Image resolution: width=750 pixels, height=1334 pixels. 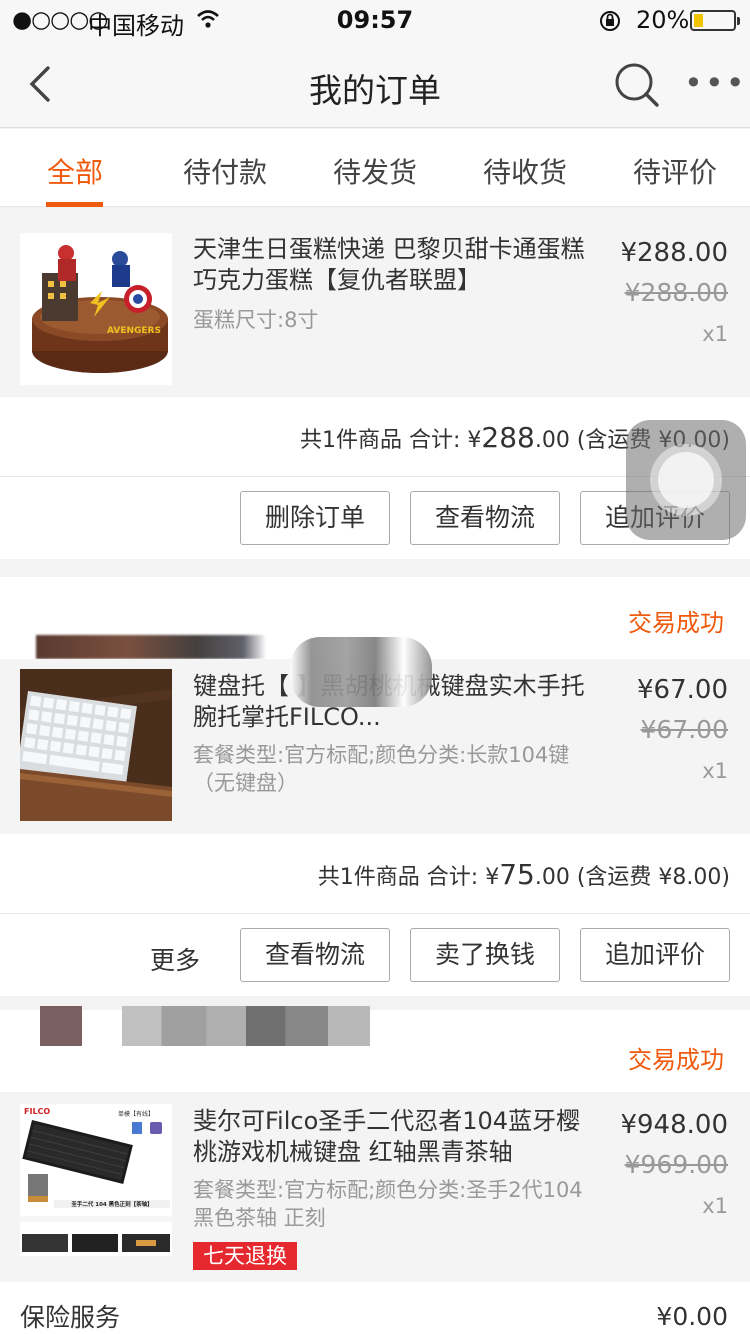 What do you see at coordinates (653, 877) in the screenshot?
I see `summary-shipping: (含运费 ¥8.00)` at bounding box center [653, 877].